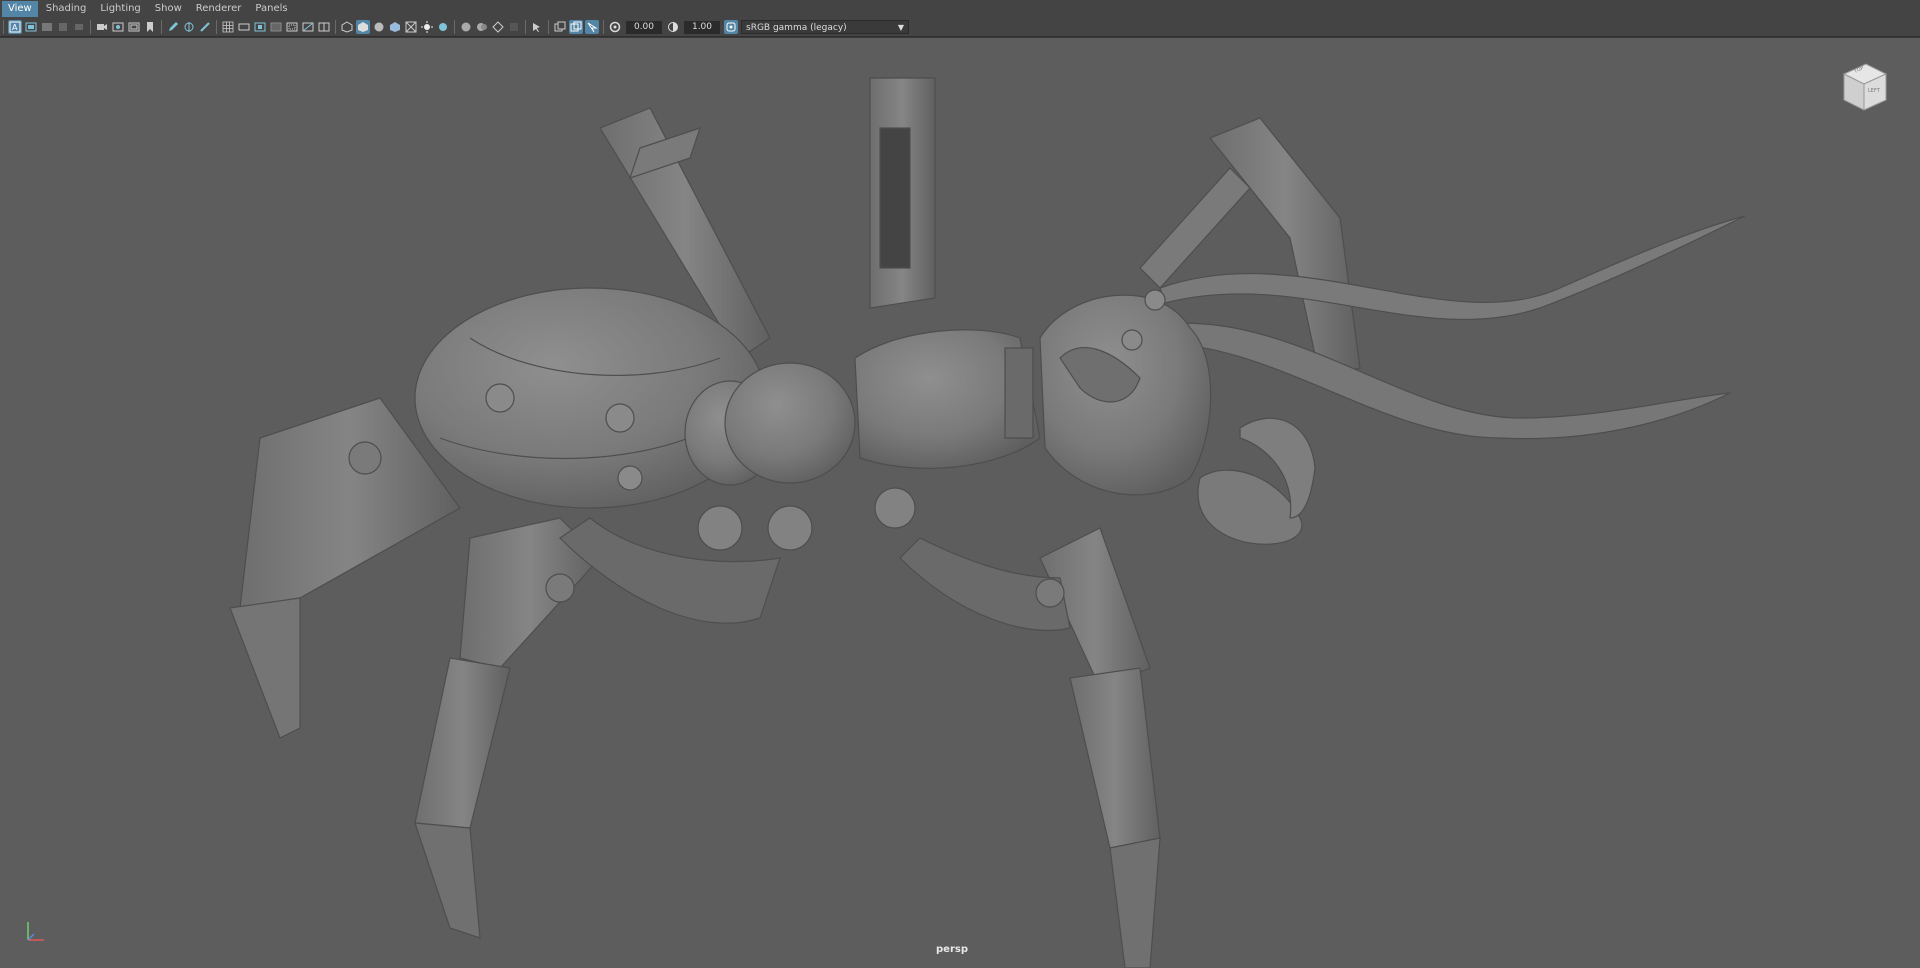 Image resolution: width=1920 pixels, height=968 pixels. What do you see at coordinates (292, 27) in the screenshot?
I see `safe-title-icon` at bounding box center [292, 27].